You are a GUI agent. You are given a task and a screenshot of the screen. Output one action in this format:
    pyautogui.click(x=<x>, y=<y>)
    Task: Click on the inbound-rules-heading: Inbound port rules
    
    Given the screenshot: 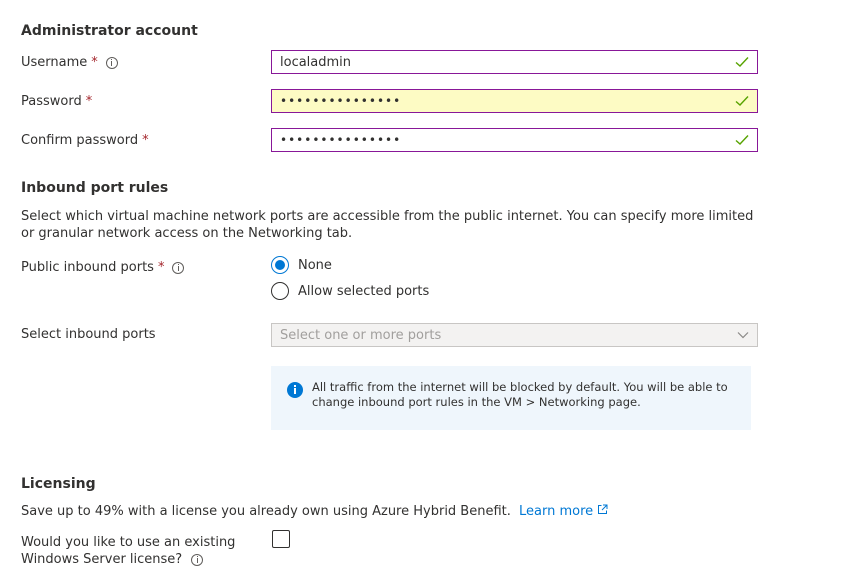 What is the action you would take?
    pyautogui.click(x=95, y=188)
    